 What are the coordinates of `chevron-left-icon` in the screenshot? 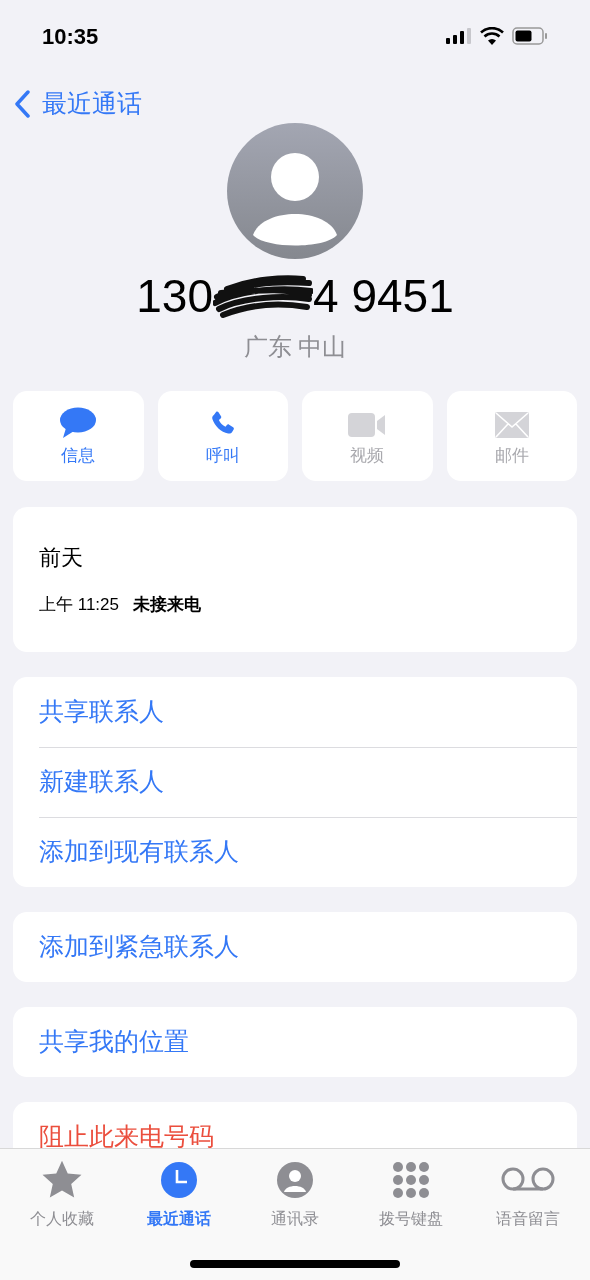 It's located at (22, 104).